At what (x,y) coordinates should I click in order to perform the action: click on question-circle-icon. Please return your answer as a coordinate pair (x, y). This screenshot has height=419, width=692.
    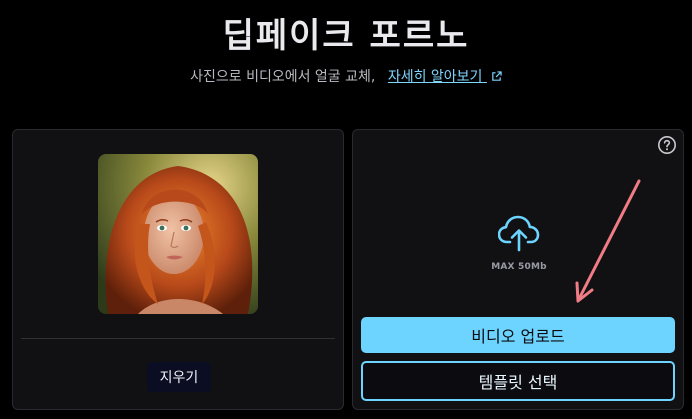
    Looking at the image, I should click on (667, 145).